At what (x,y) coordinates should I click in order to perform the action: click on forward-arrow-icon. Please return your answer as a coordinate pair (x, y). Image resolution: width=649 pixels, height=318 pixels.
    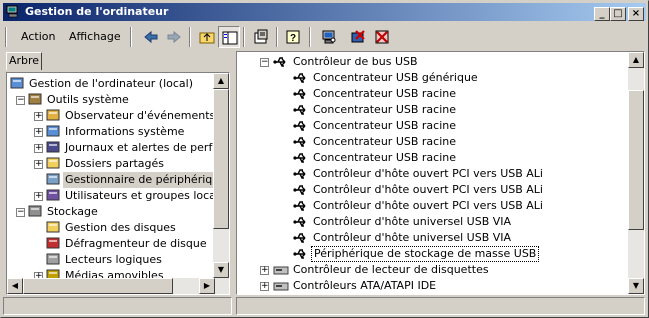
    Looking at the image, I should click on (174, 37).